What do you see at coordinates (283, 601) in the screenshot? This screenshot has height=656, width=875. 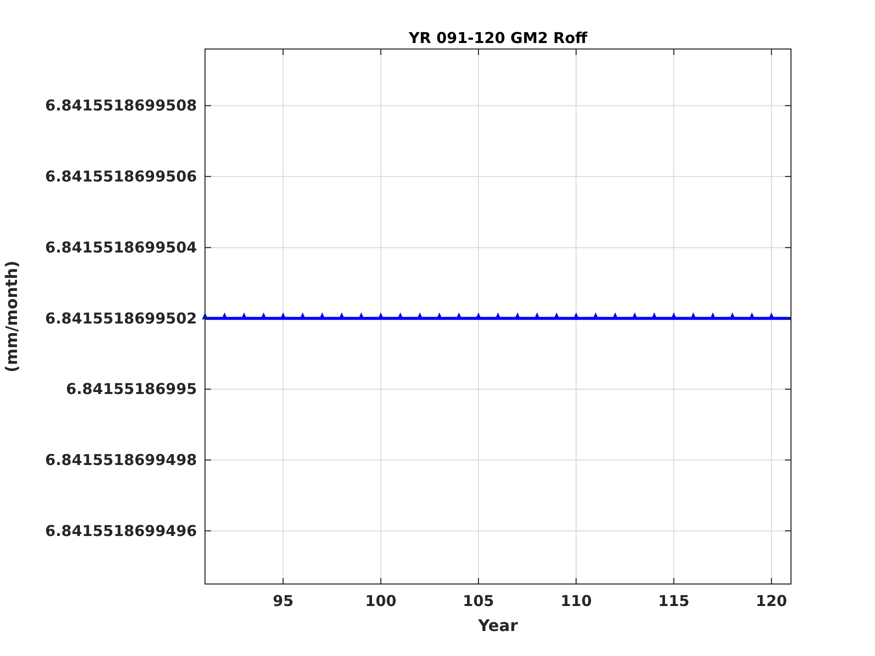 I see `tick-label: 95` at bounding box center [283, 601].